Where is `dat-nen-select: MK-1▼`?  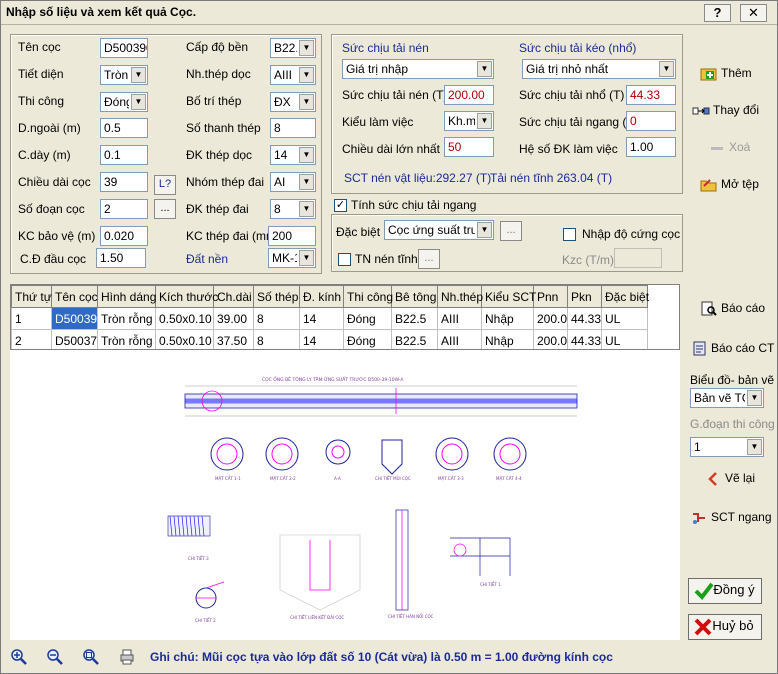 dat-nen-select: MK-1▼ is located at coordinates (292, 258).